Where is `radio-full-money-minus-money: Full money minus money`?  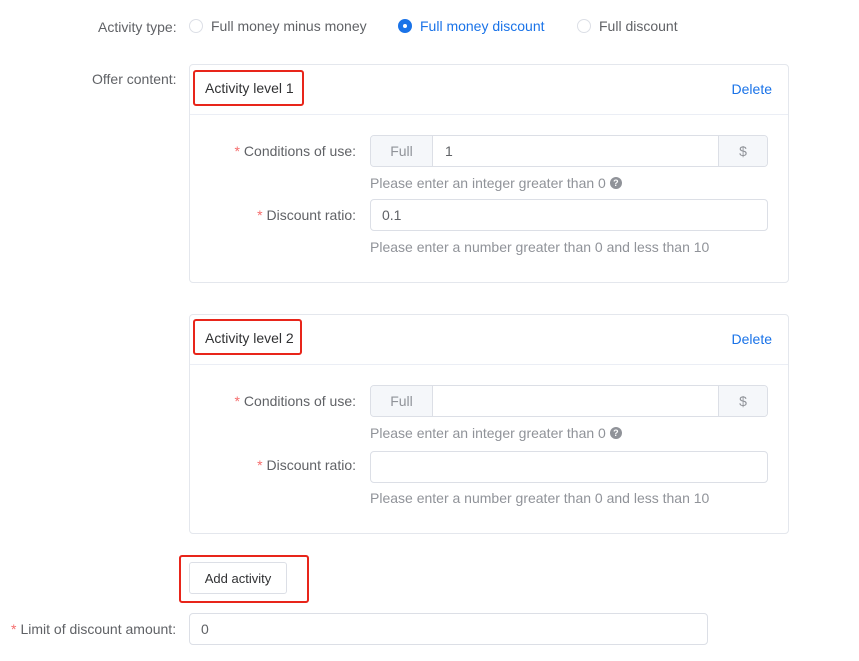
radio-full-money-minus-money: Full money minus money is located at coordinates (278, 26).